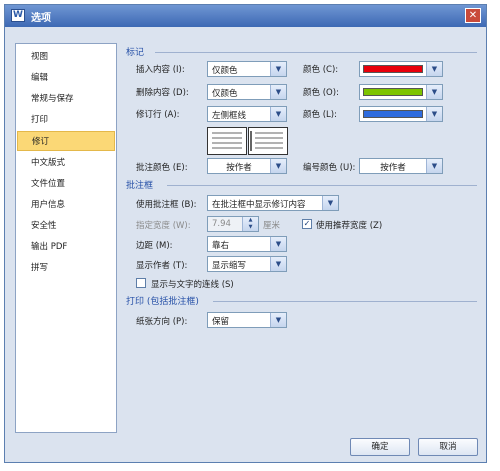  I want to click on comment-color-select: 按作者 ▼, so click(247, 166).